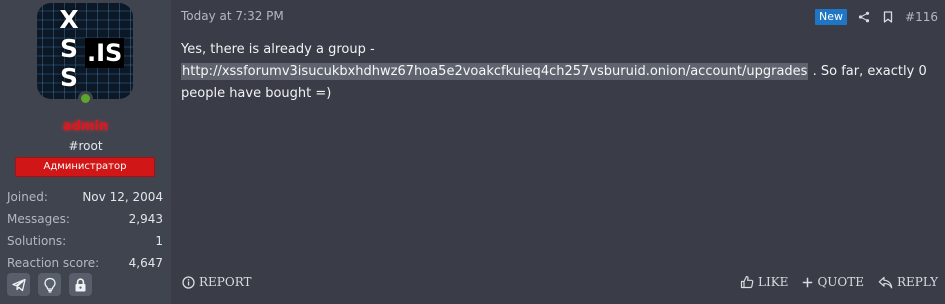  Describe the element at coordinates (232, 16) in the screenshot. I see `post-timestamp: Today at 7:32 PM` at that location.